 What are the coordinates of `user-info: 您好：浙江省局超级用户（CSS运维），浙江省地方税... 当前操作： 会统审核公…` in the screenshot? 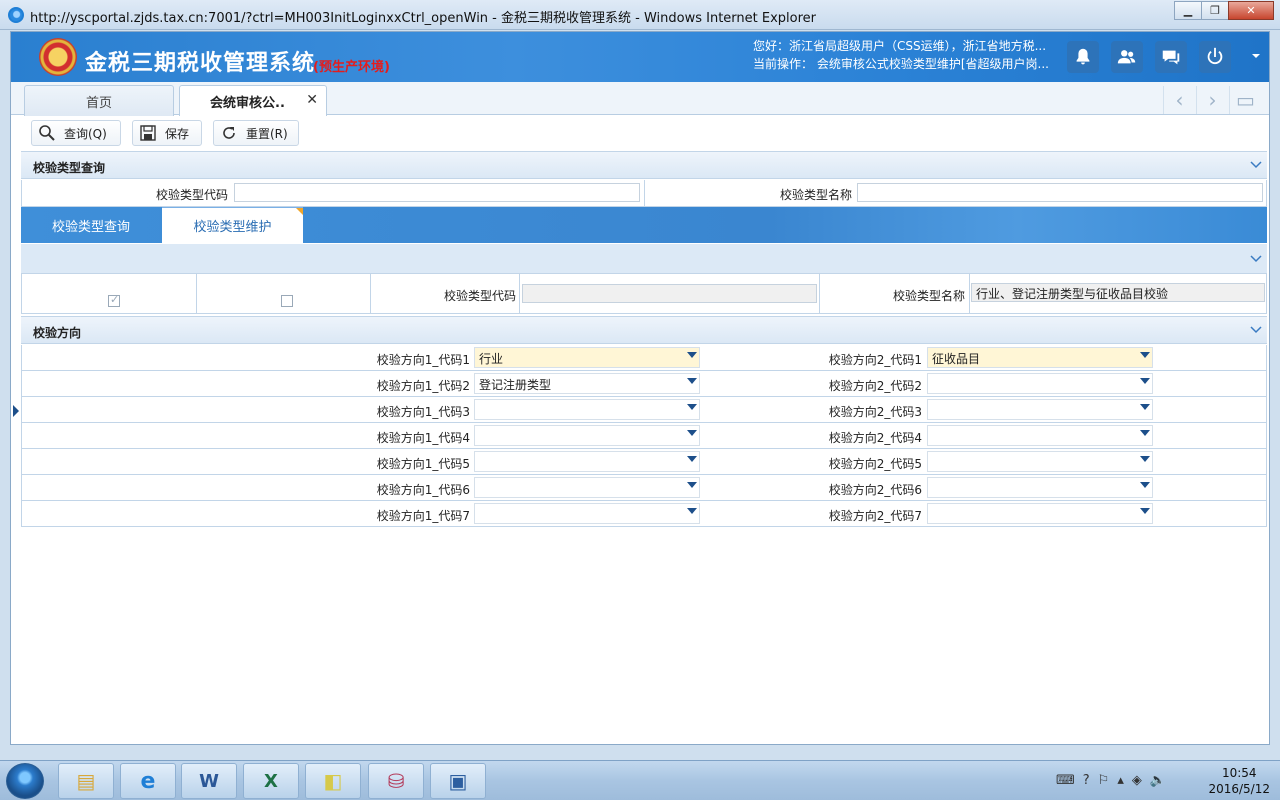 It's located at (901, 55).